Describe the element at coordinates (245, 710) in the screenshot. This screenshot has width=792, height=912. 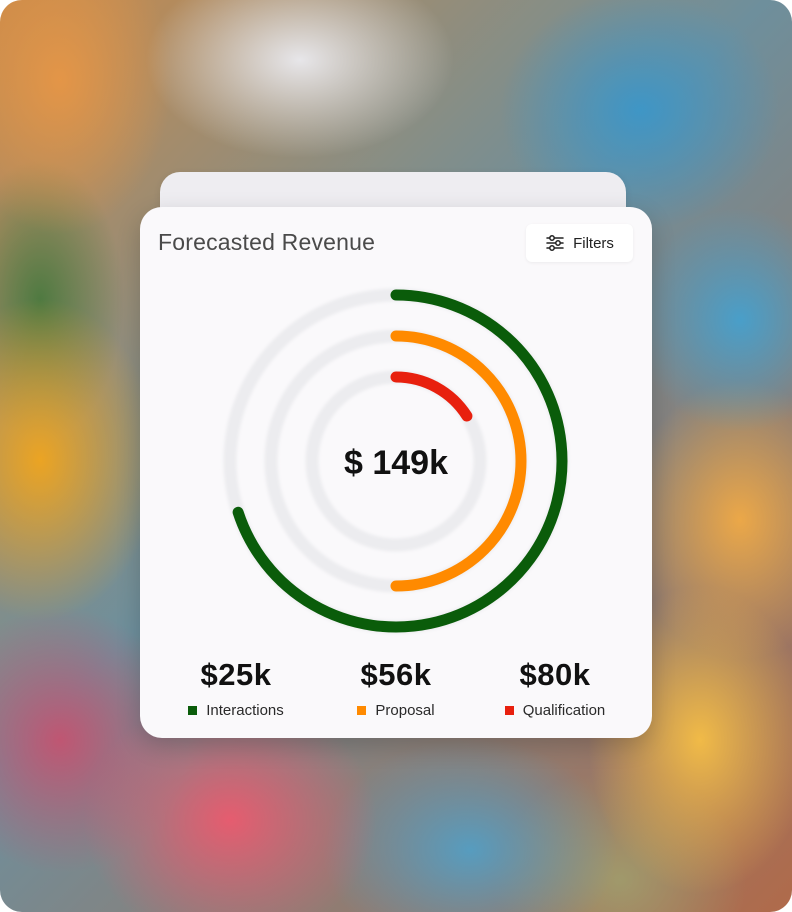
I see `legend-label: Interactions` at that location.